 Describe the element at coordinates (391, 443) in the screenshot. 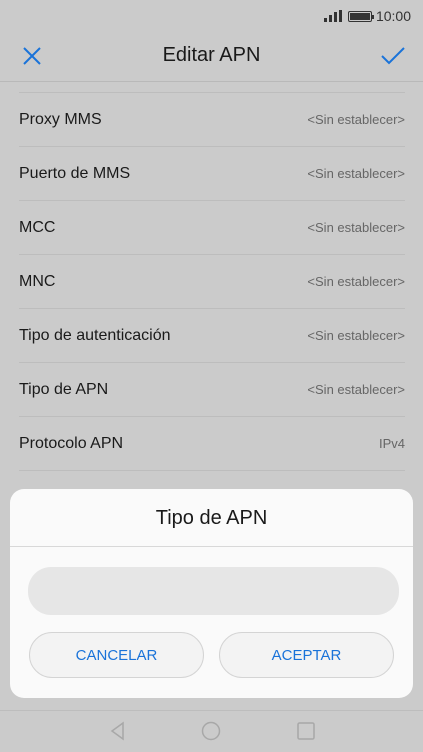

I see `setting-value: IPv4` at that location.